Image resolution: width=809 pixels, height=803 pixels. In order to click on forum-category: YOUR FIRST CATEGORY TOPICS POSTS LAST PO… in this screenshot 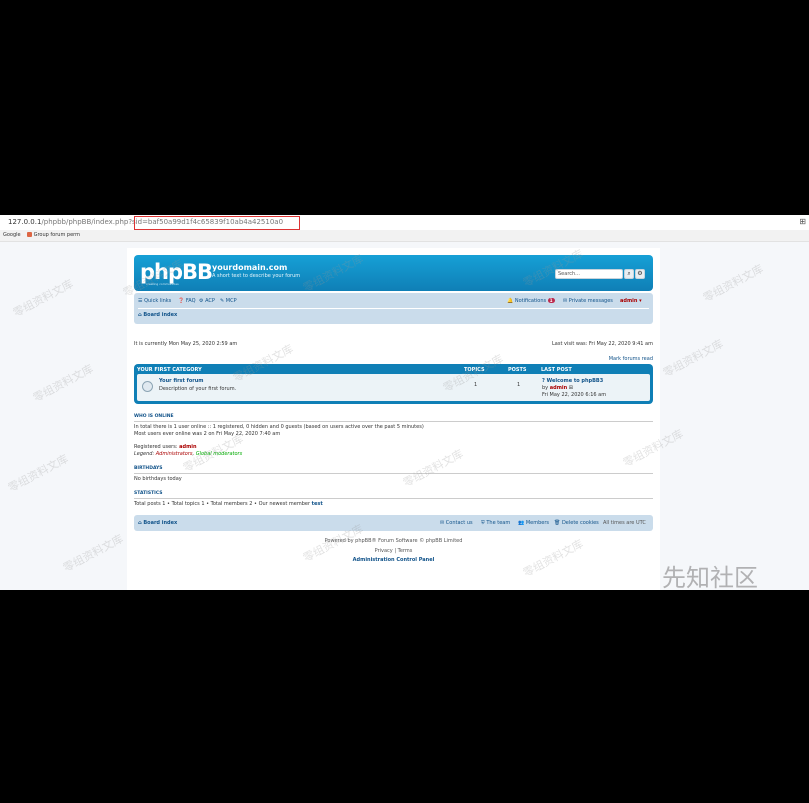, I will do `click(393, 384)`.